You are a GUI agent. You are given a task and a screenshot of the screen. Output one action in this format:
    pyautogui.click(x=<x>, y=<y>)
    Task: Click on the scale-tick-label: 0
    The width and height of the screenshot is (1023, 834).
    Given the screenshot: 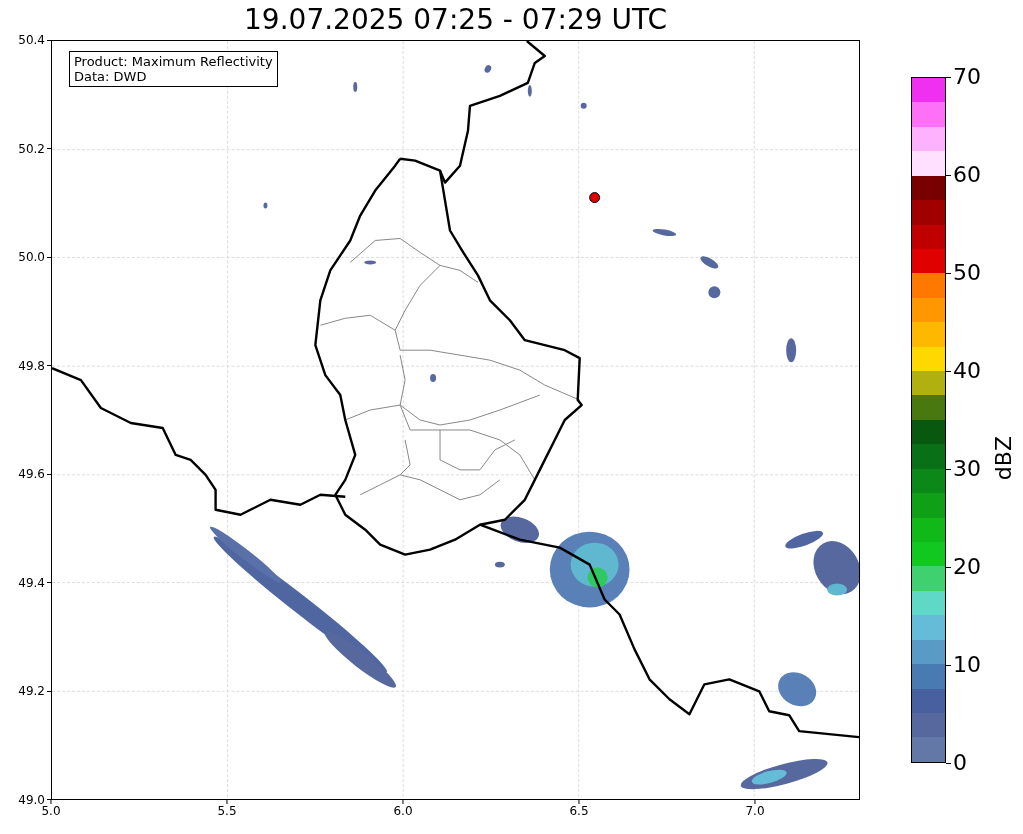 What is the action you would take?
    pyautogui.click(x=960, y=763)
    